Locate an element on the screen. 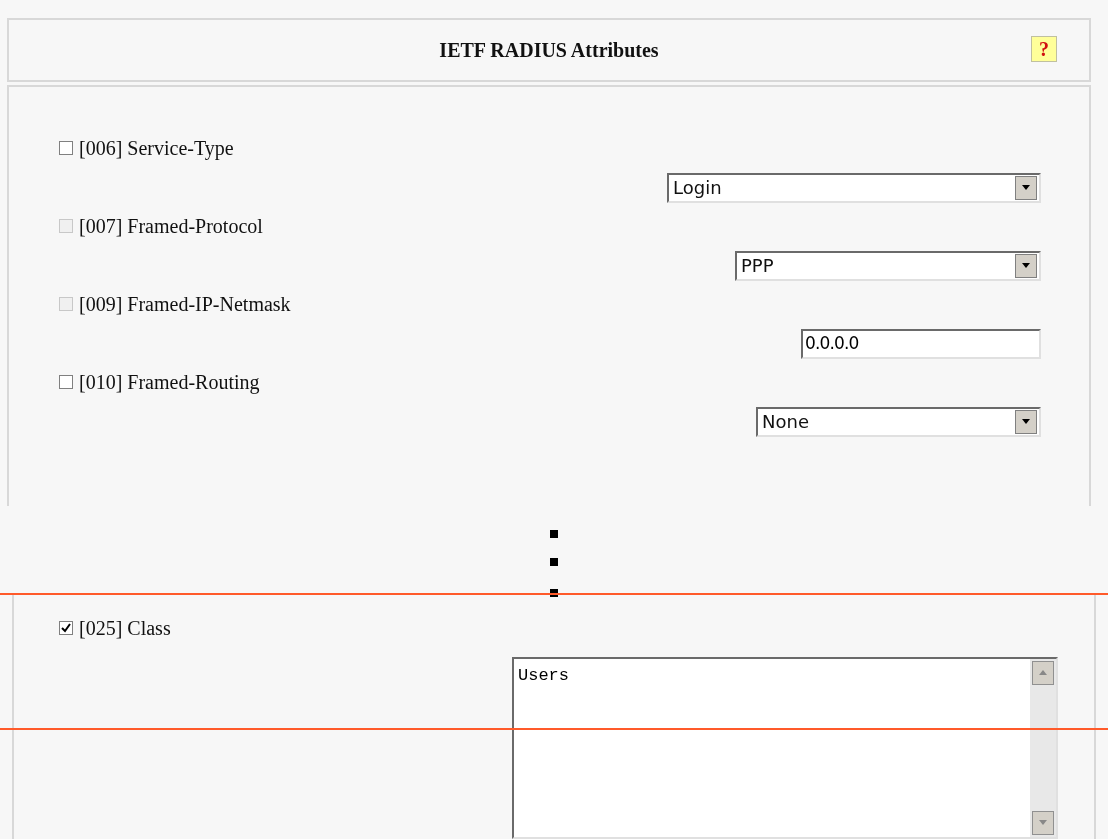  scroll-down-arrow-icon is located at coordinates (1043, 823).